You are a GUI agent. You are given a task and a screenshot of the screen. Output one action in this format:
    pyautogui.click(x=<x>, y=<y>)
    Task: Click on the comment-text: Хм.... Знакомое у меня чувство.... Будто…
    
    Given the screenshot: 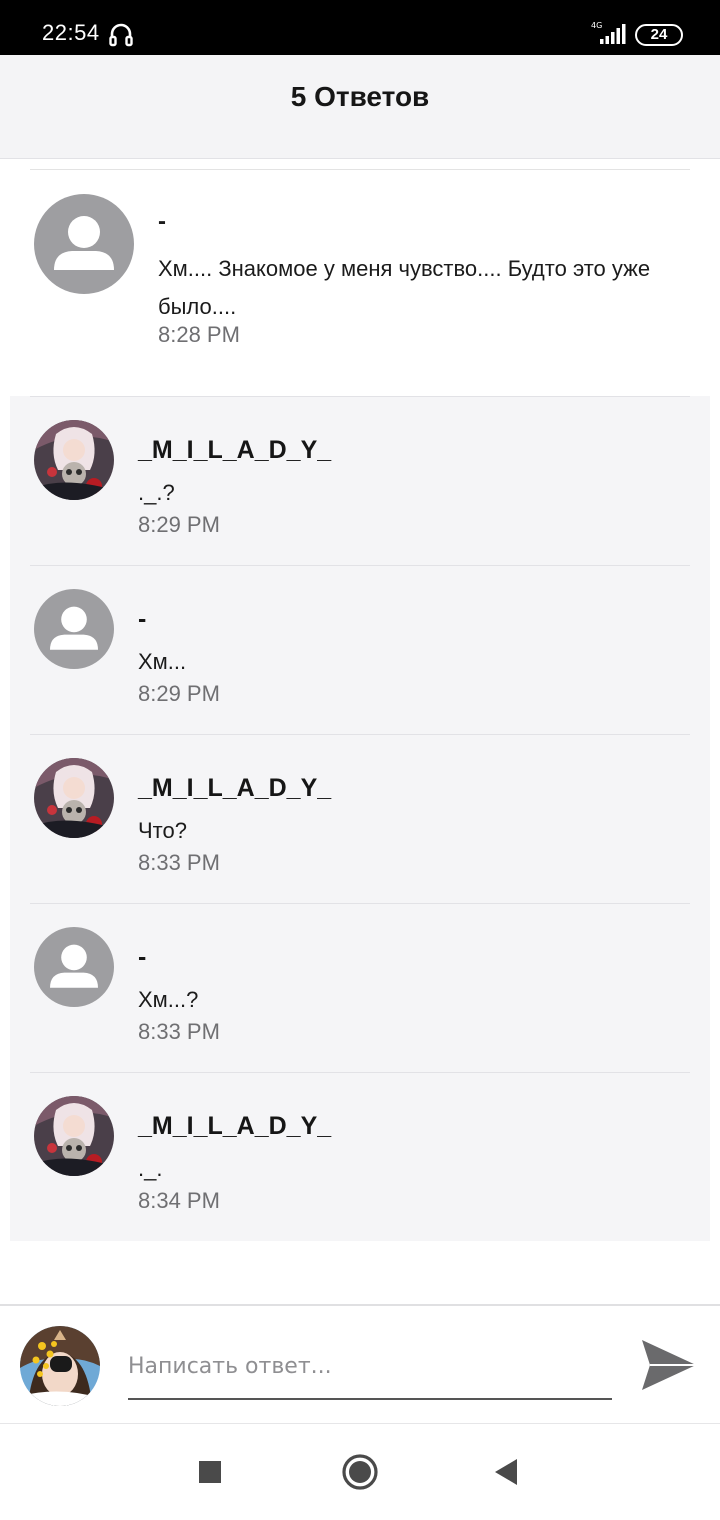 What is the action you would take?
    pyautogui.click(x=404, y=287)
    